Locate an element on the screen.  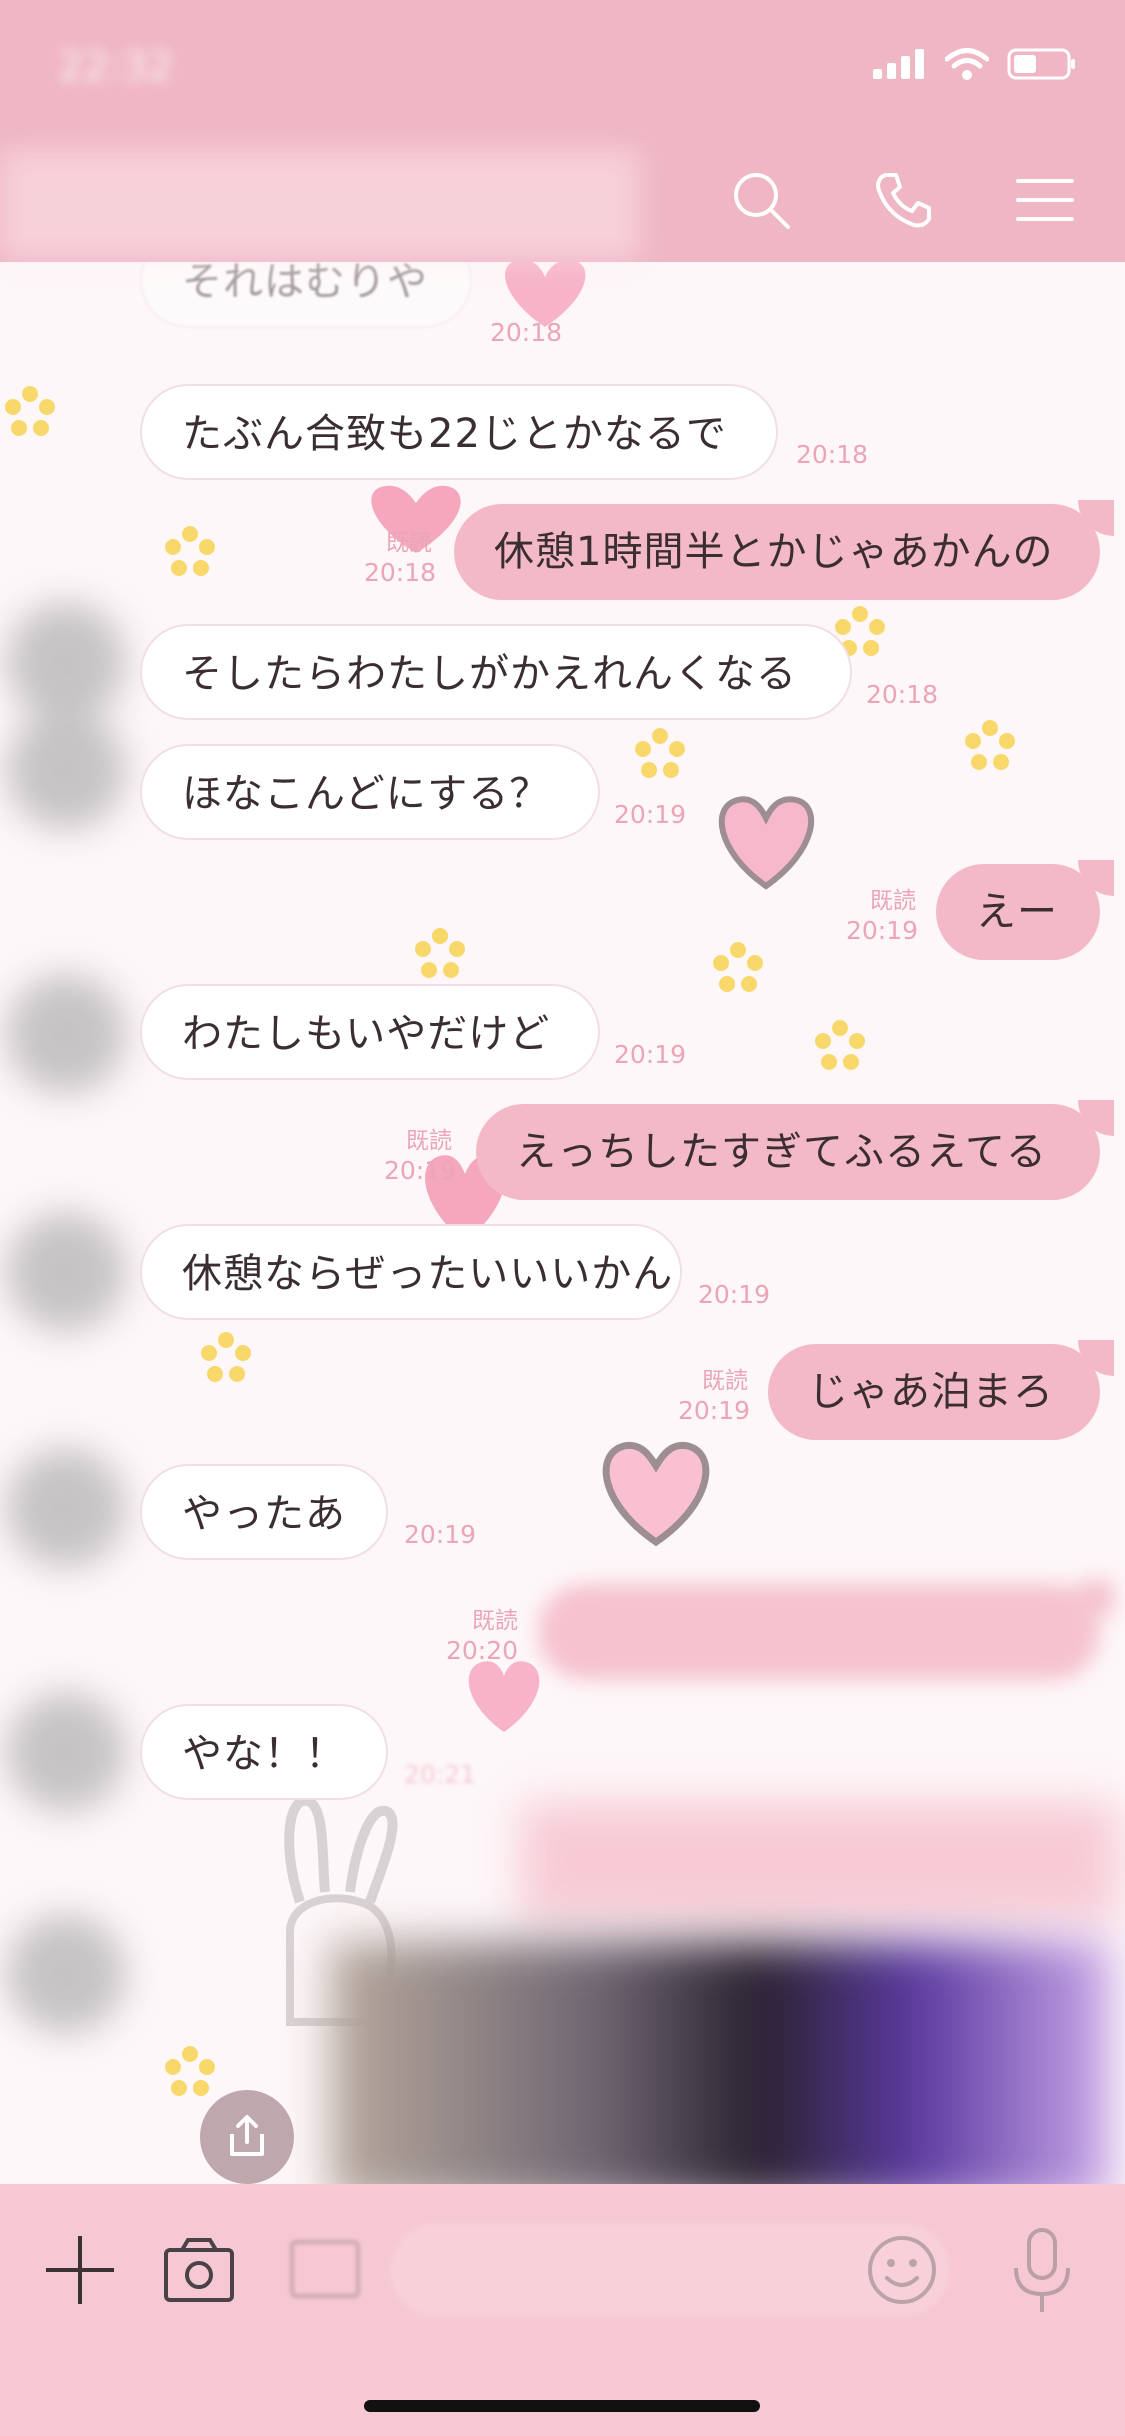
message-bubble-incoming: ほなこんどにする？ is located at coordinates (370, 792).